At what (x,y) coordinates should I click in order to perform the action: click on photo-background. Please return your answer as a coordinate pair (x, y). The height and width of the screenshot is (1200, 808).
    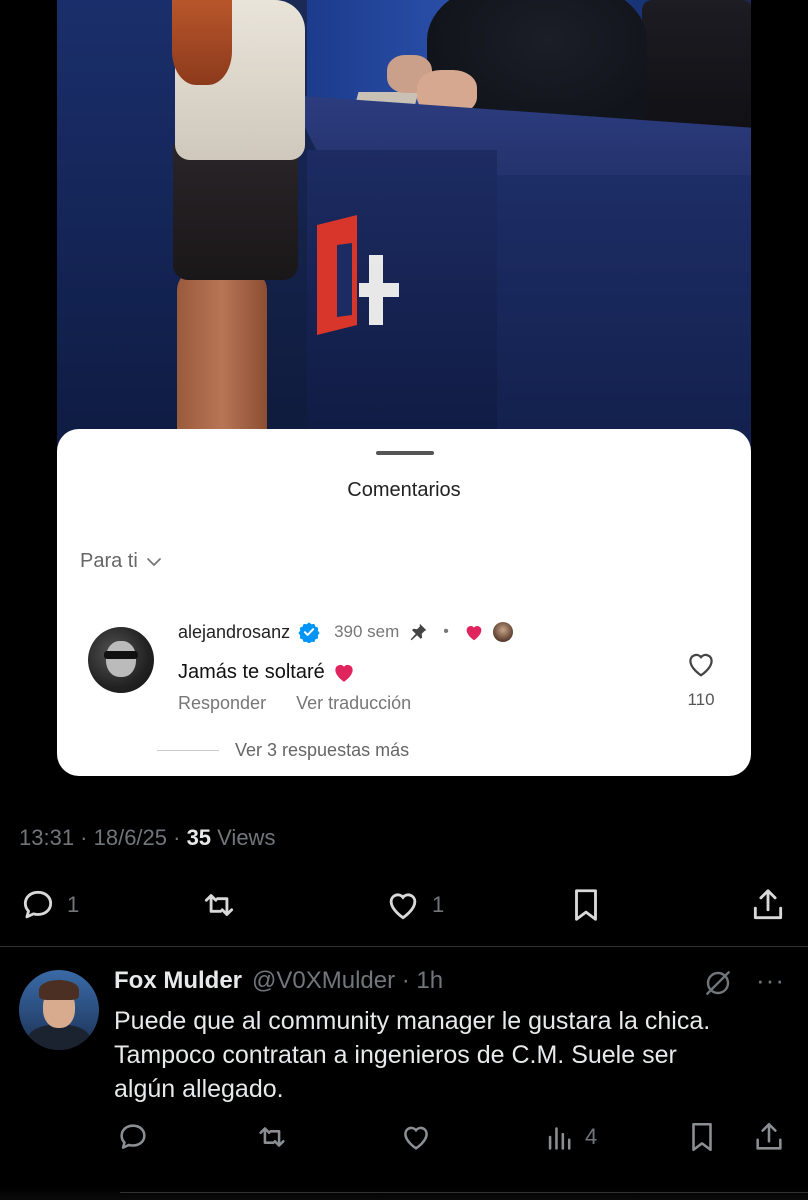
    Looking at the image, I should click on (122, 235).